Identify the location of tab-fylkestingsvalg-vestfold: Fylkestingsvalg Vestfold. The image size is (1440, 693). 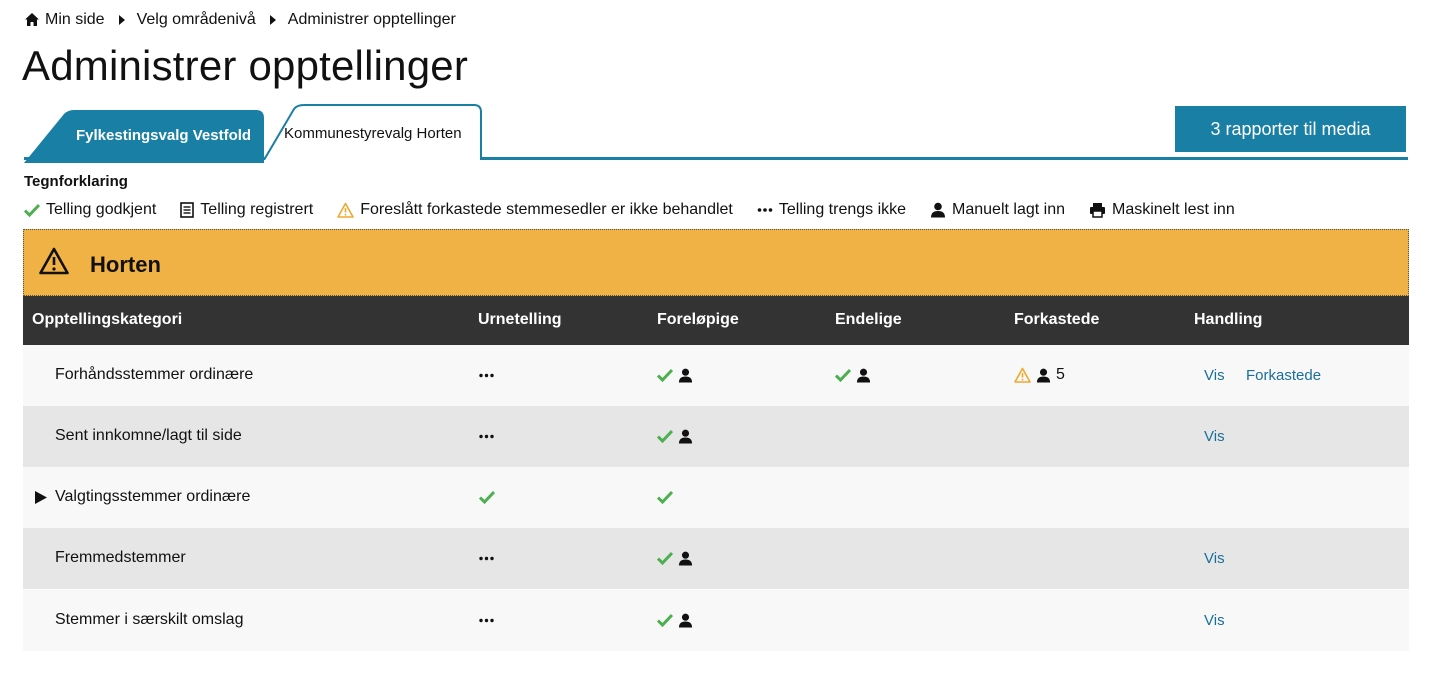
(144, 135).